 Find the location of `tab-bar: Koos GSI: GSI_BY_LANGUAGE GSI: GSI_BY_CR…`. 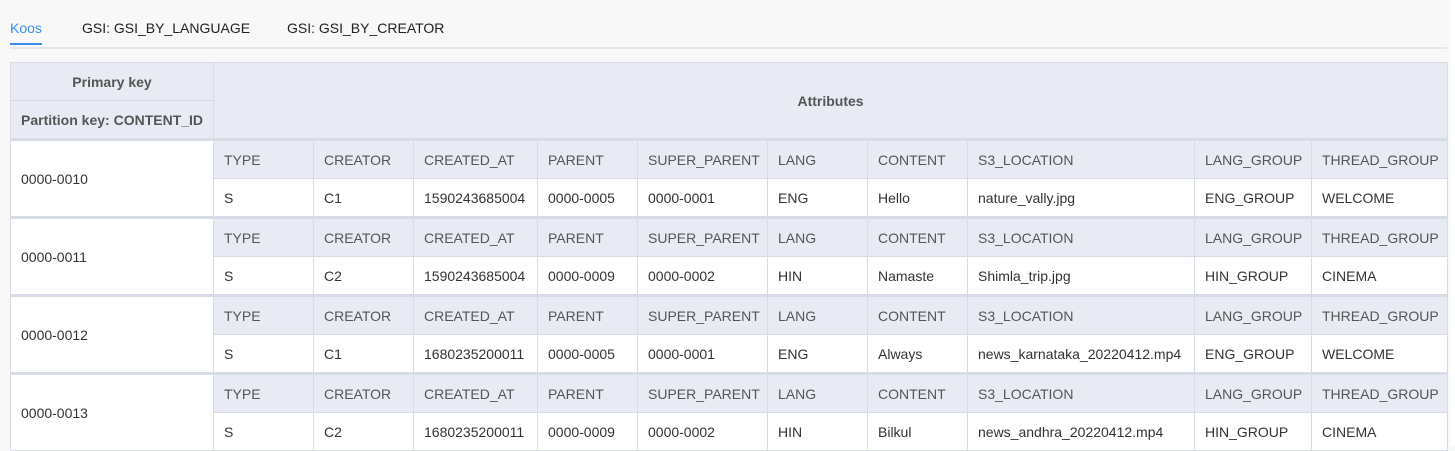

tab-bar: Koos GSI: GSI_BY_LANGUAGE GSI: GSI_BY_CR… is located at coordinates (728, 24).